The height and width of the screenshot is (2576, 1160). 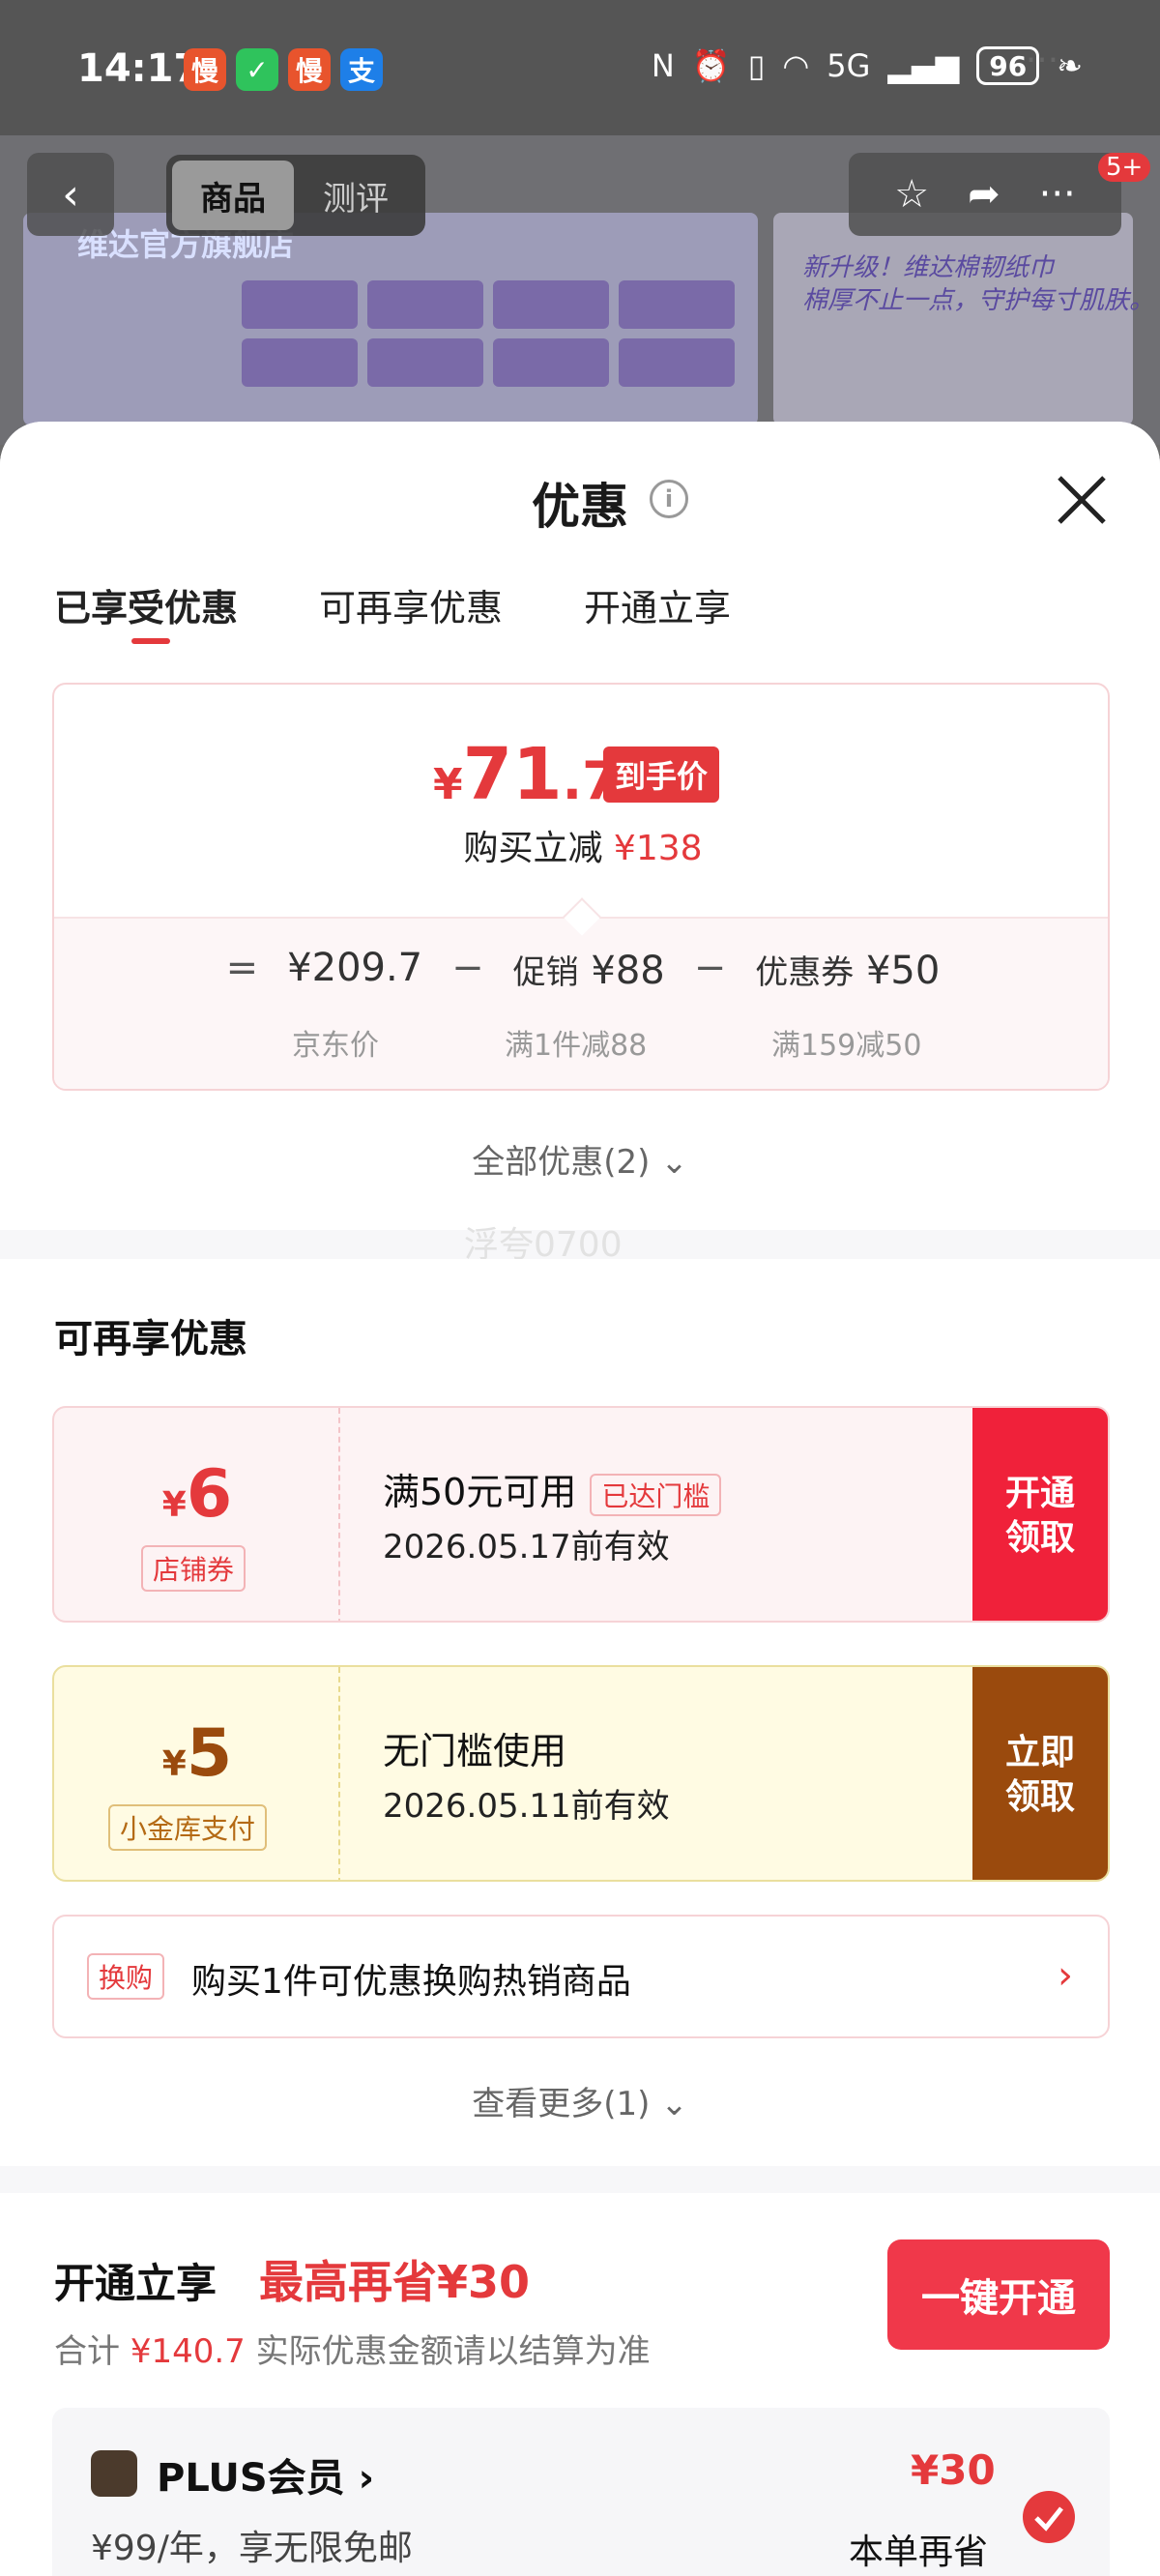 What do you see at coordinates (628, 971) in the screenshot?
I see `promo-value: ¥88` at bounding box center [628, 971].